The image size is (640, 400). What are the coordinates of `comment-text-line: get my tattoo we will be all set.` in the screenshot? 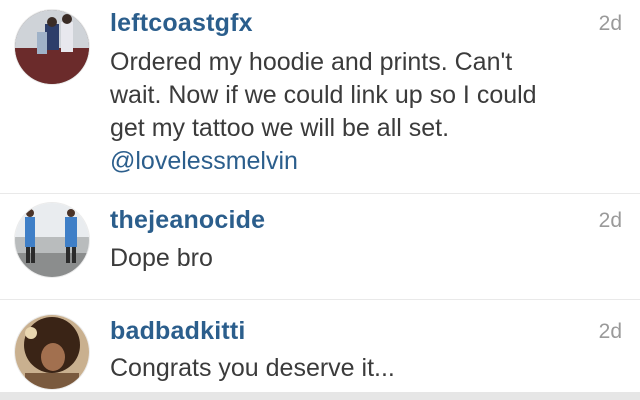 It's located at (280, 128).